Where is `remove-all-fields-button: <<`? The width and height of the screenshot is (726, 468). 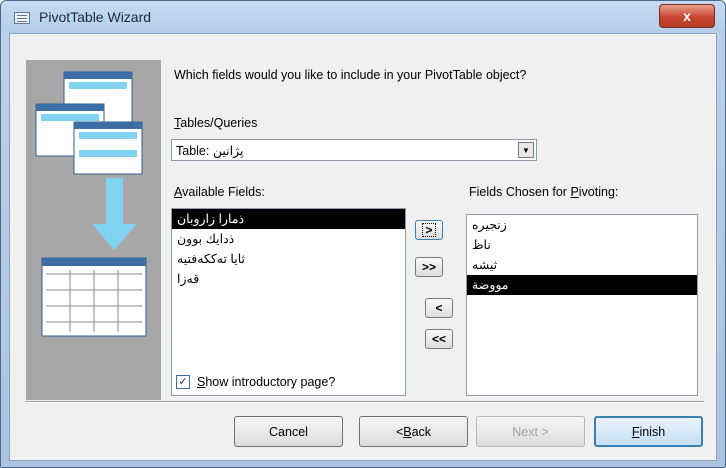 remove-all-fields-button: << is located at coordinates (439, 339).